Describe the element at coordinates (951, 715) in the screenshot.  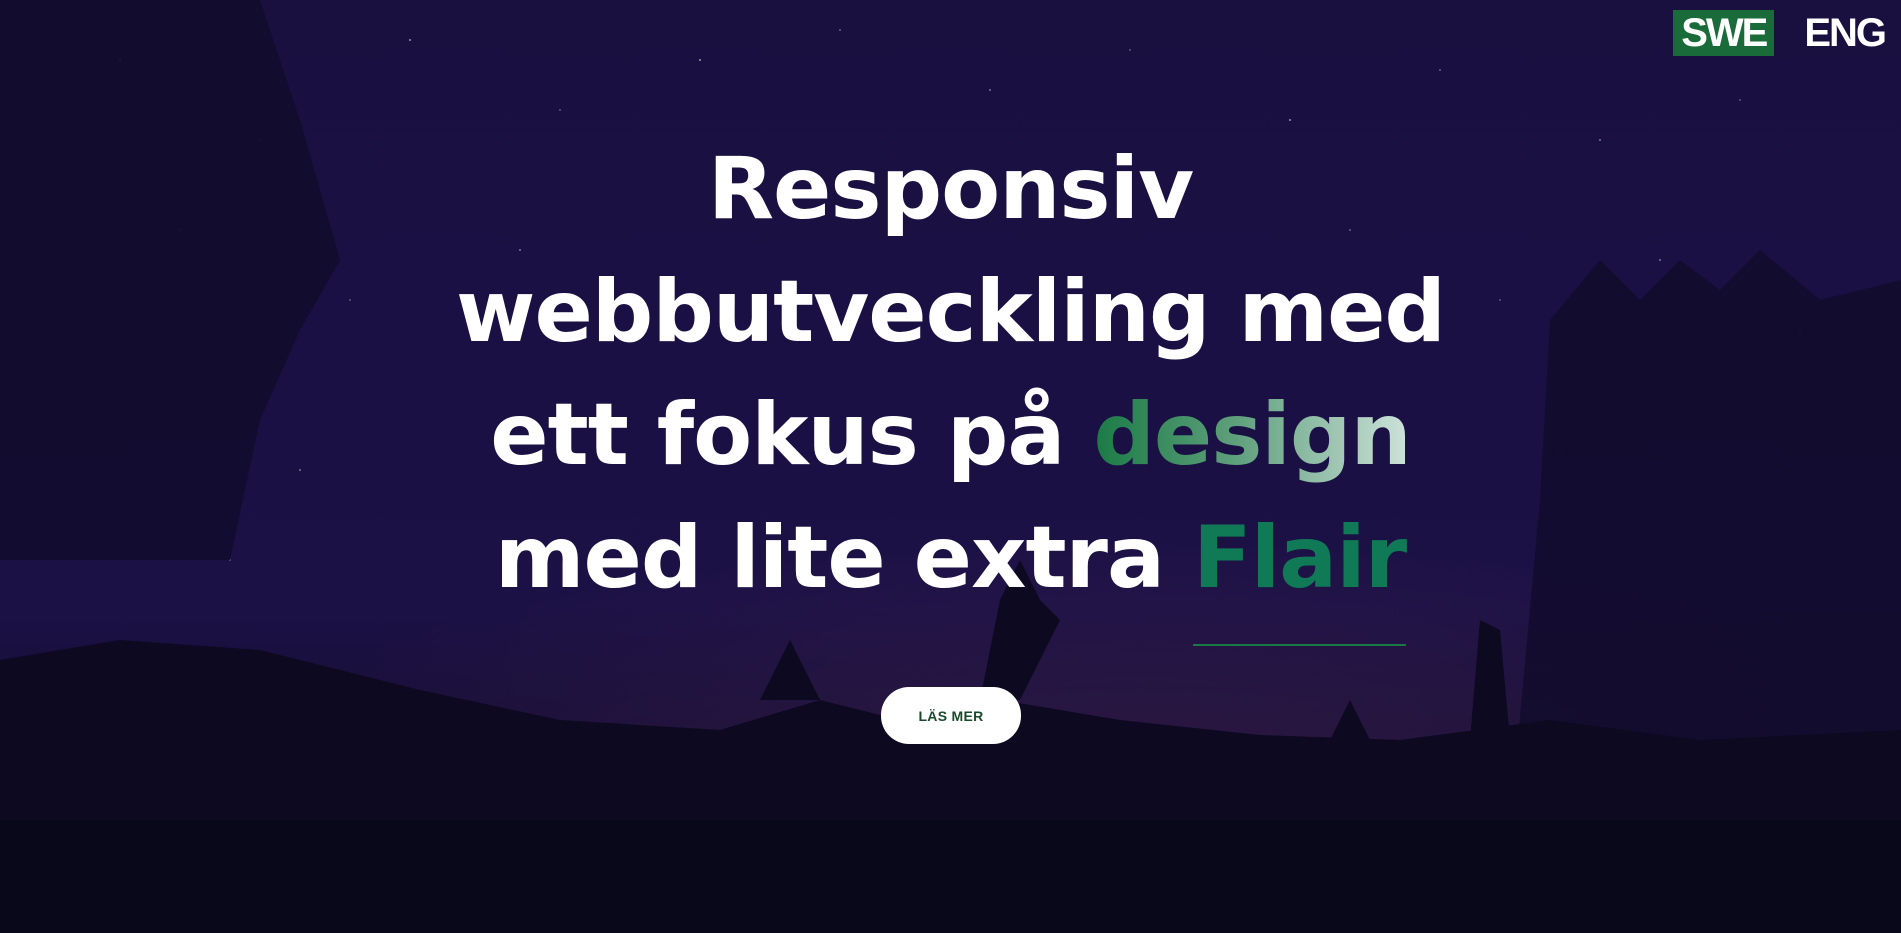
I see `read-more-button: LÄS MER` at that location.